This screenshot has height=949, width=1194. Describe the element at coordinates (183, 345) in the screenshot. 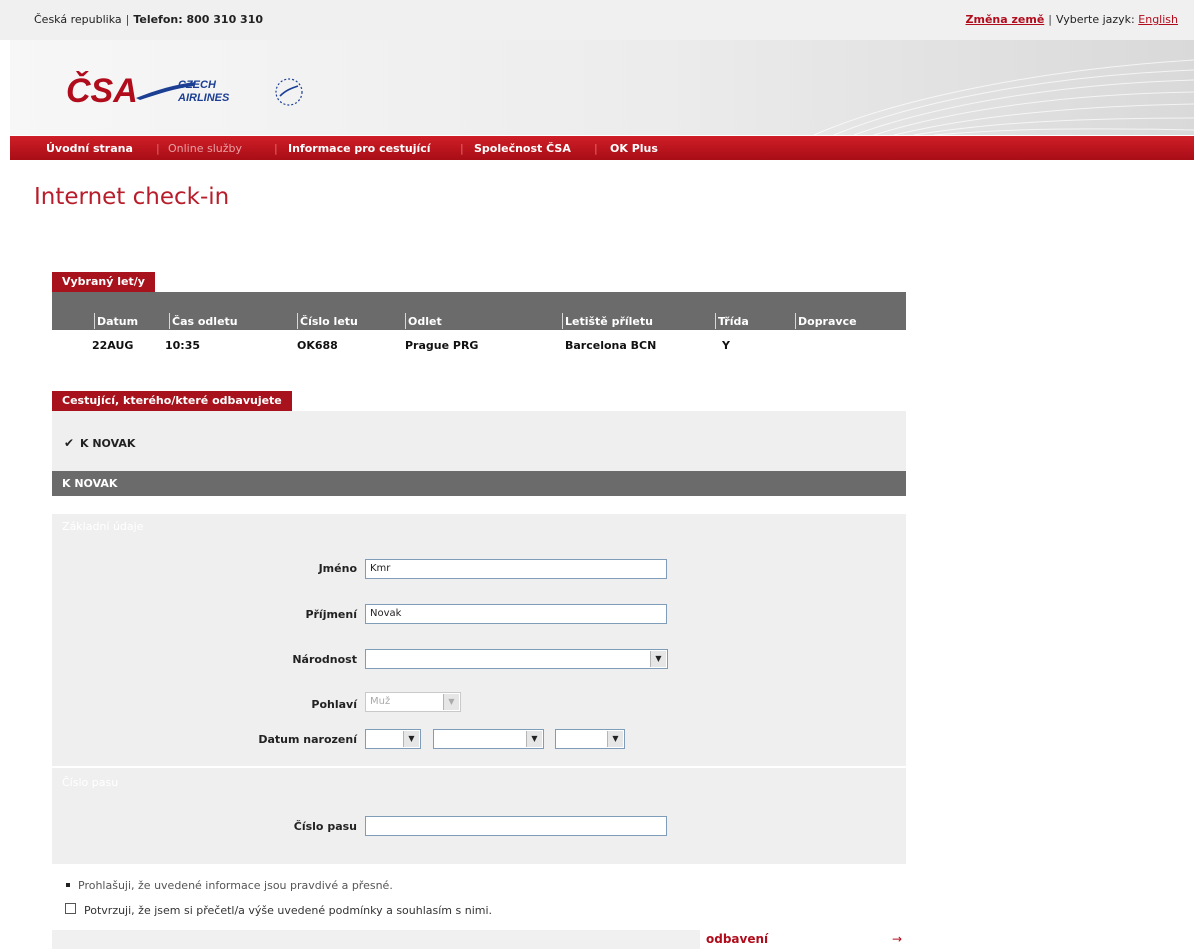

I see `flight-departure-time: 10:35` at that location.